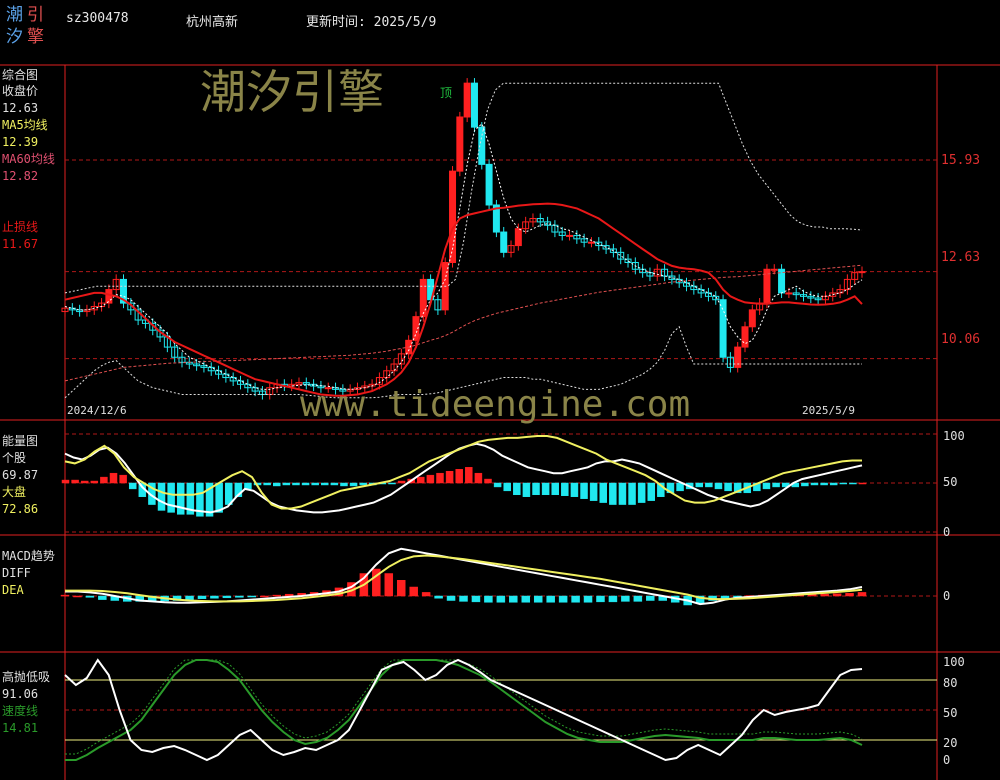 The image size is (1000, 780). Describe the element at coordinates (97, 18) in the screenshot. I see `stock-code: sz300478` at that location.